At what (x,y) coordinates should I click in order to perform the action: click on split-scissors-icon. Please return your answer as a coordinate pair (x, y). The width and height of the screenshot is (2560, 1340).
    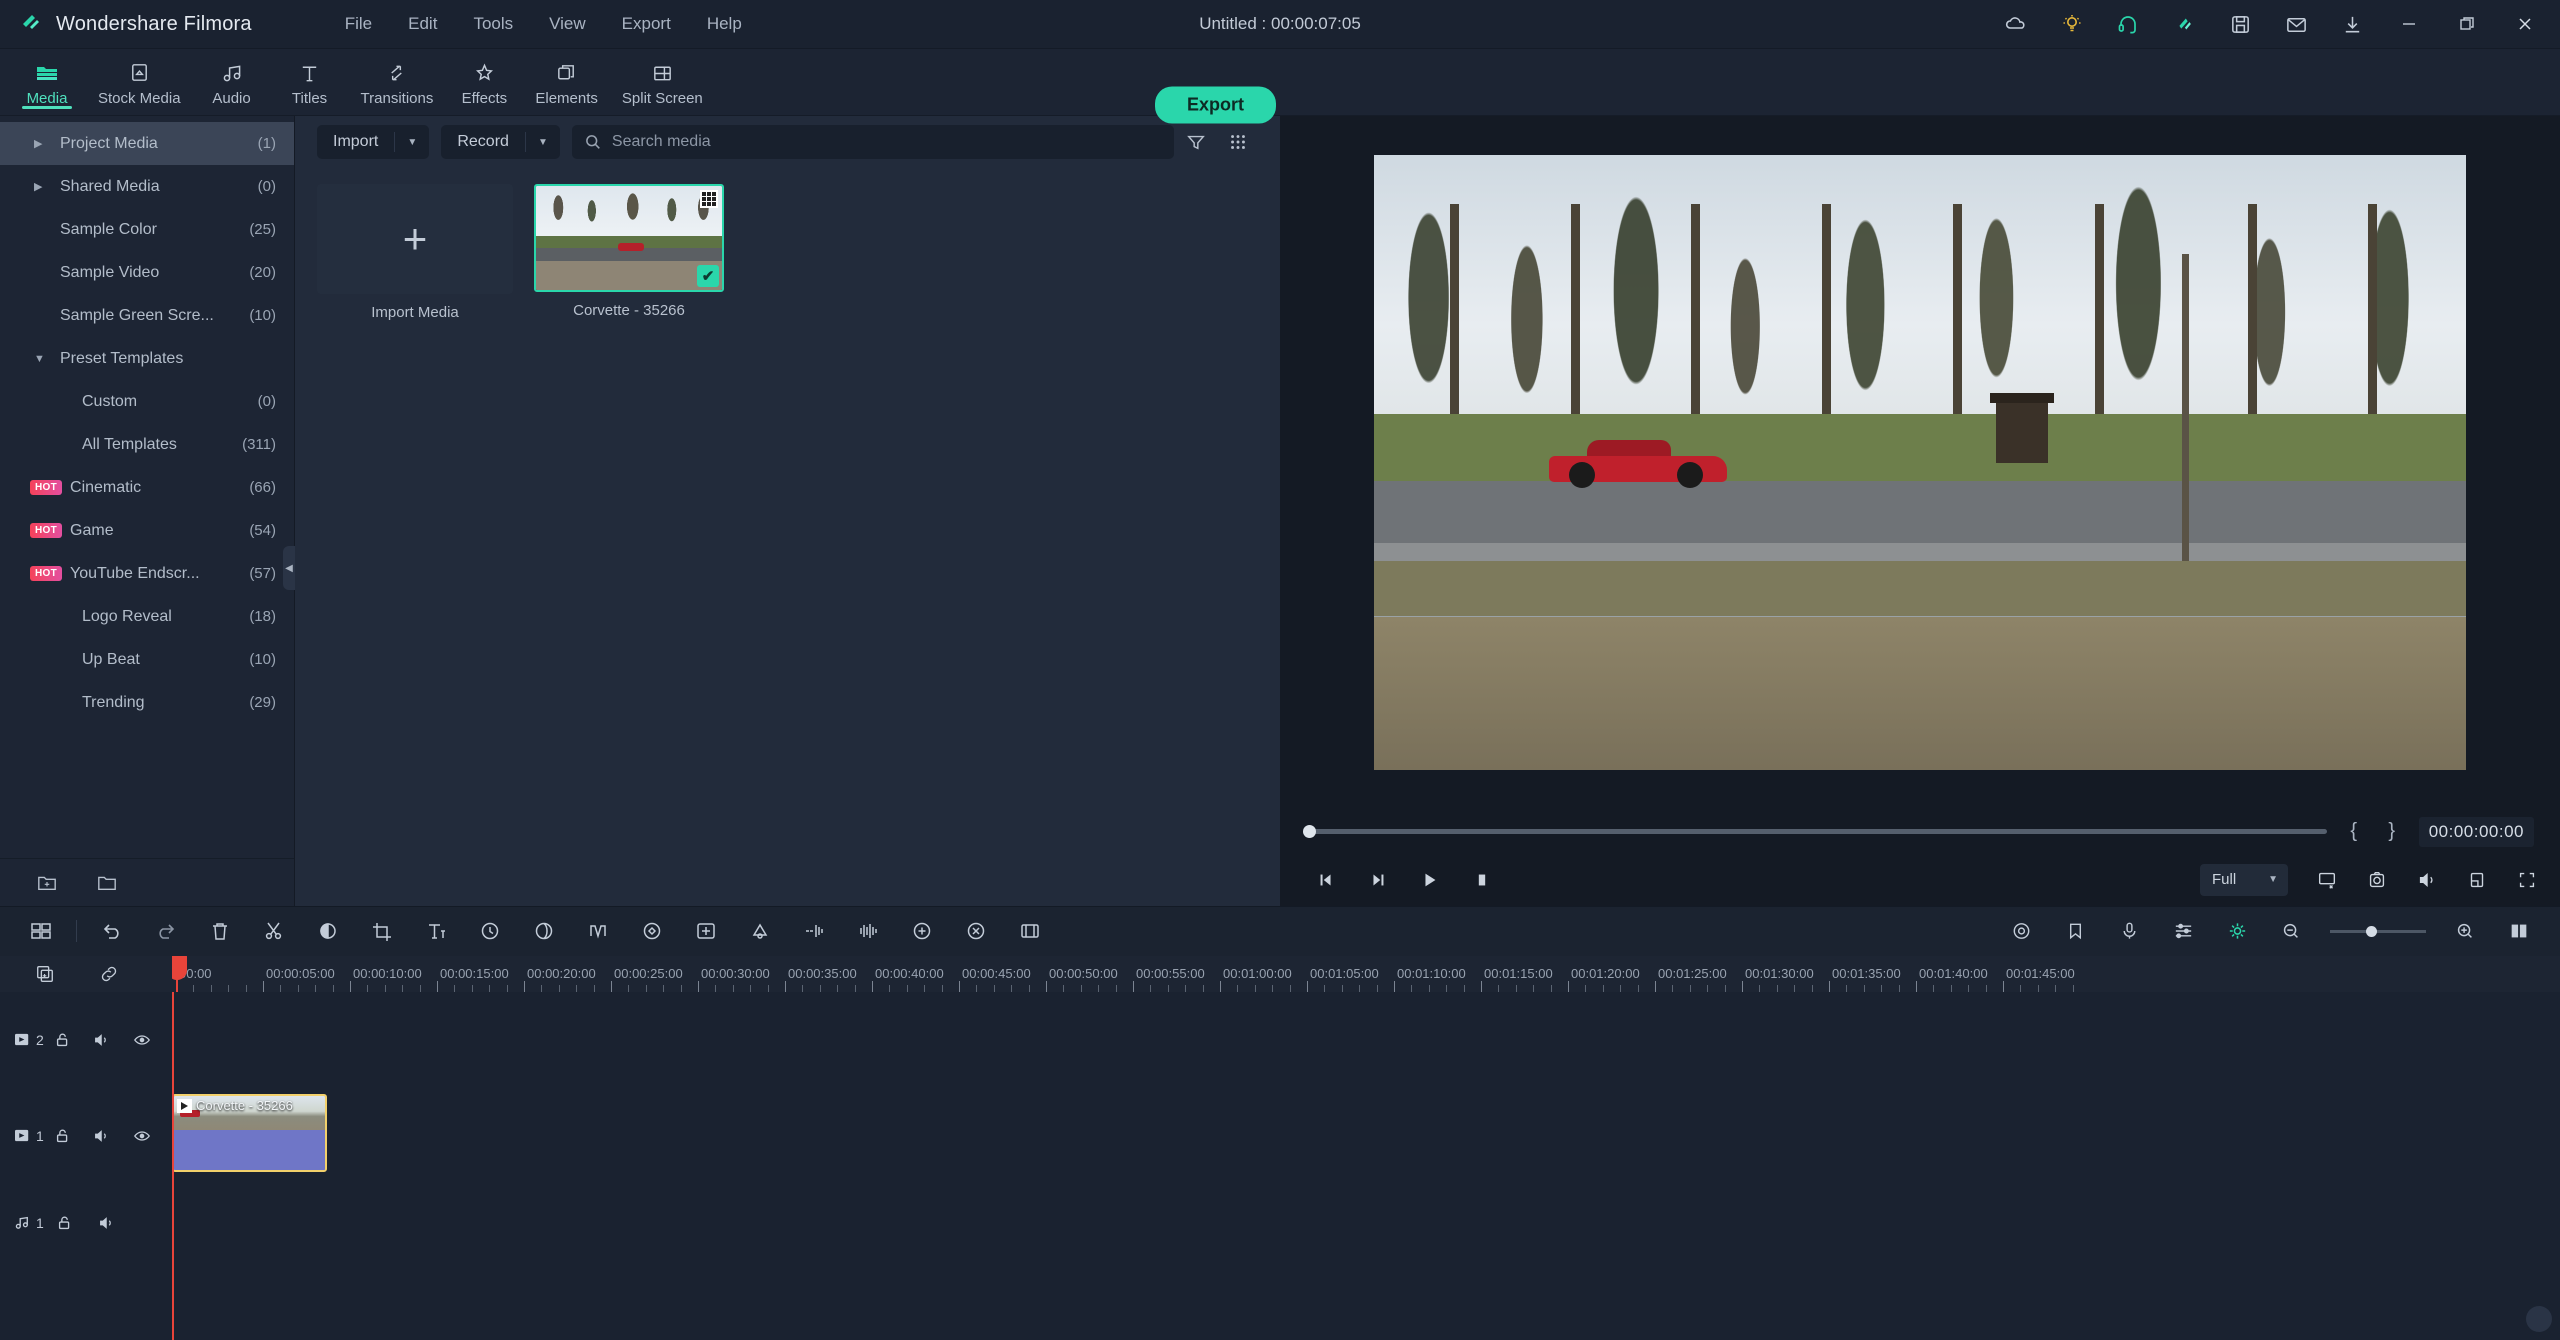
    Looking at the image, I should click on (274, 931).